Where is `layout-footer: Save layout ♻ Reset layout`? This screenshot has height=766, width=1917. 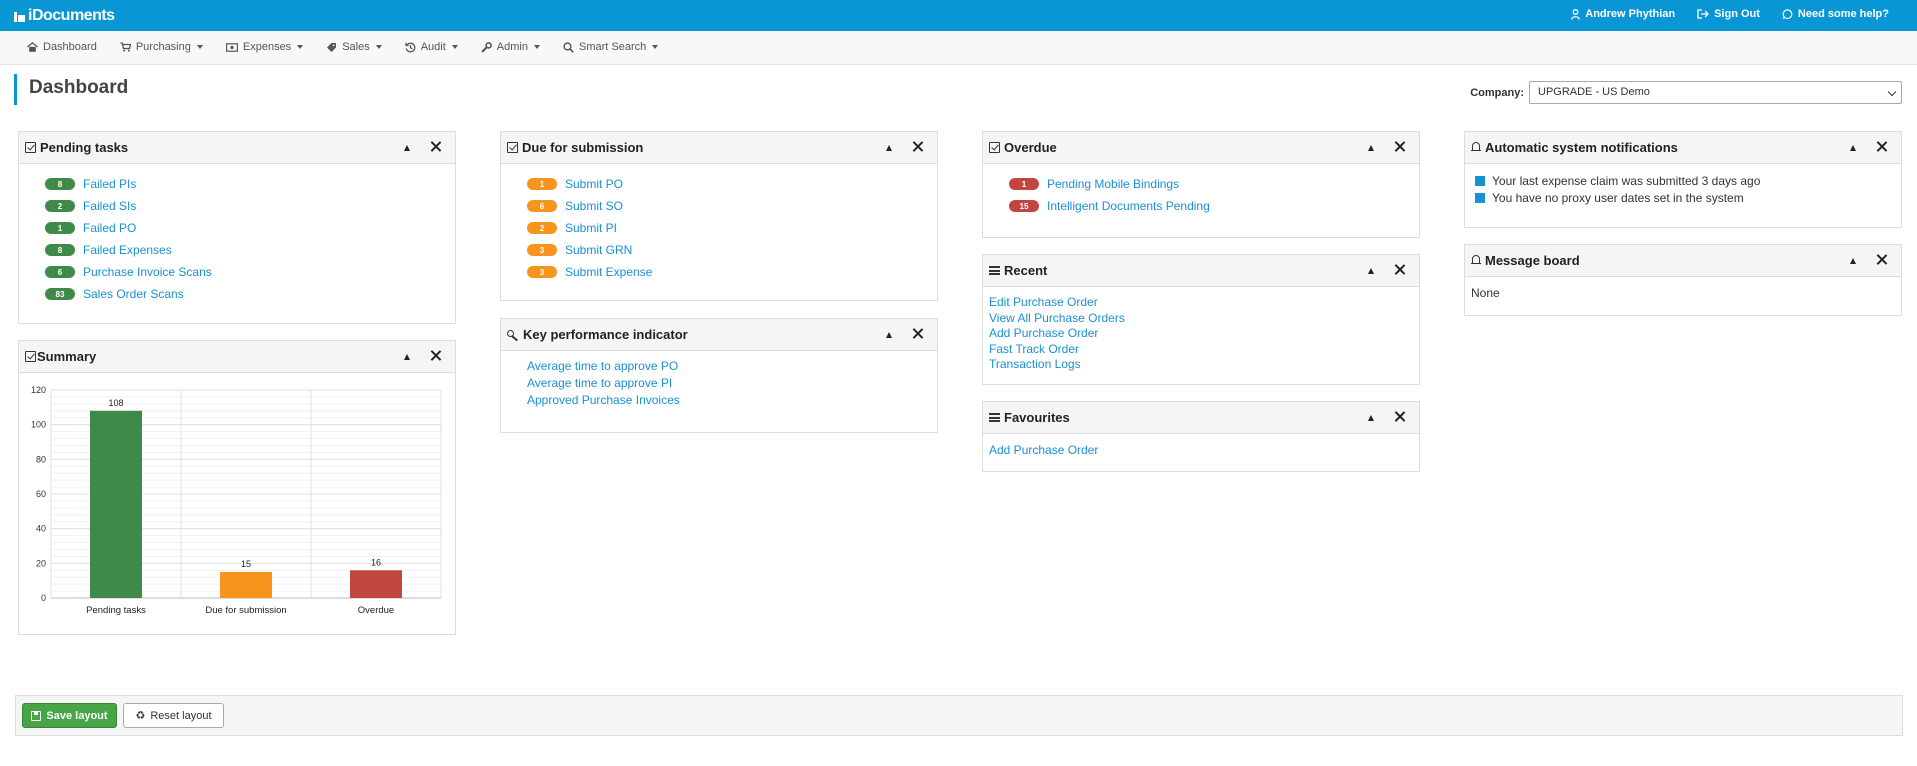
layout-footer: Save layout ♻ Reset layout is located at coordinates (959, 715).